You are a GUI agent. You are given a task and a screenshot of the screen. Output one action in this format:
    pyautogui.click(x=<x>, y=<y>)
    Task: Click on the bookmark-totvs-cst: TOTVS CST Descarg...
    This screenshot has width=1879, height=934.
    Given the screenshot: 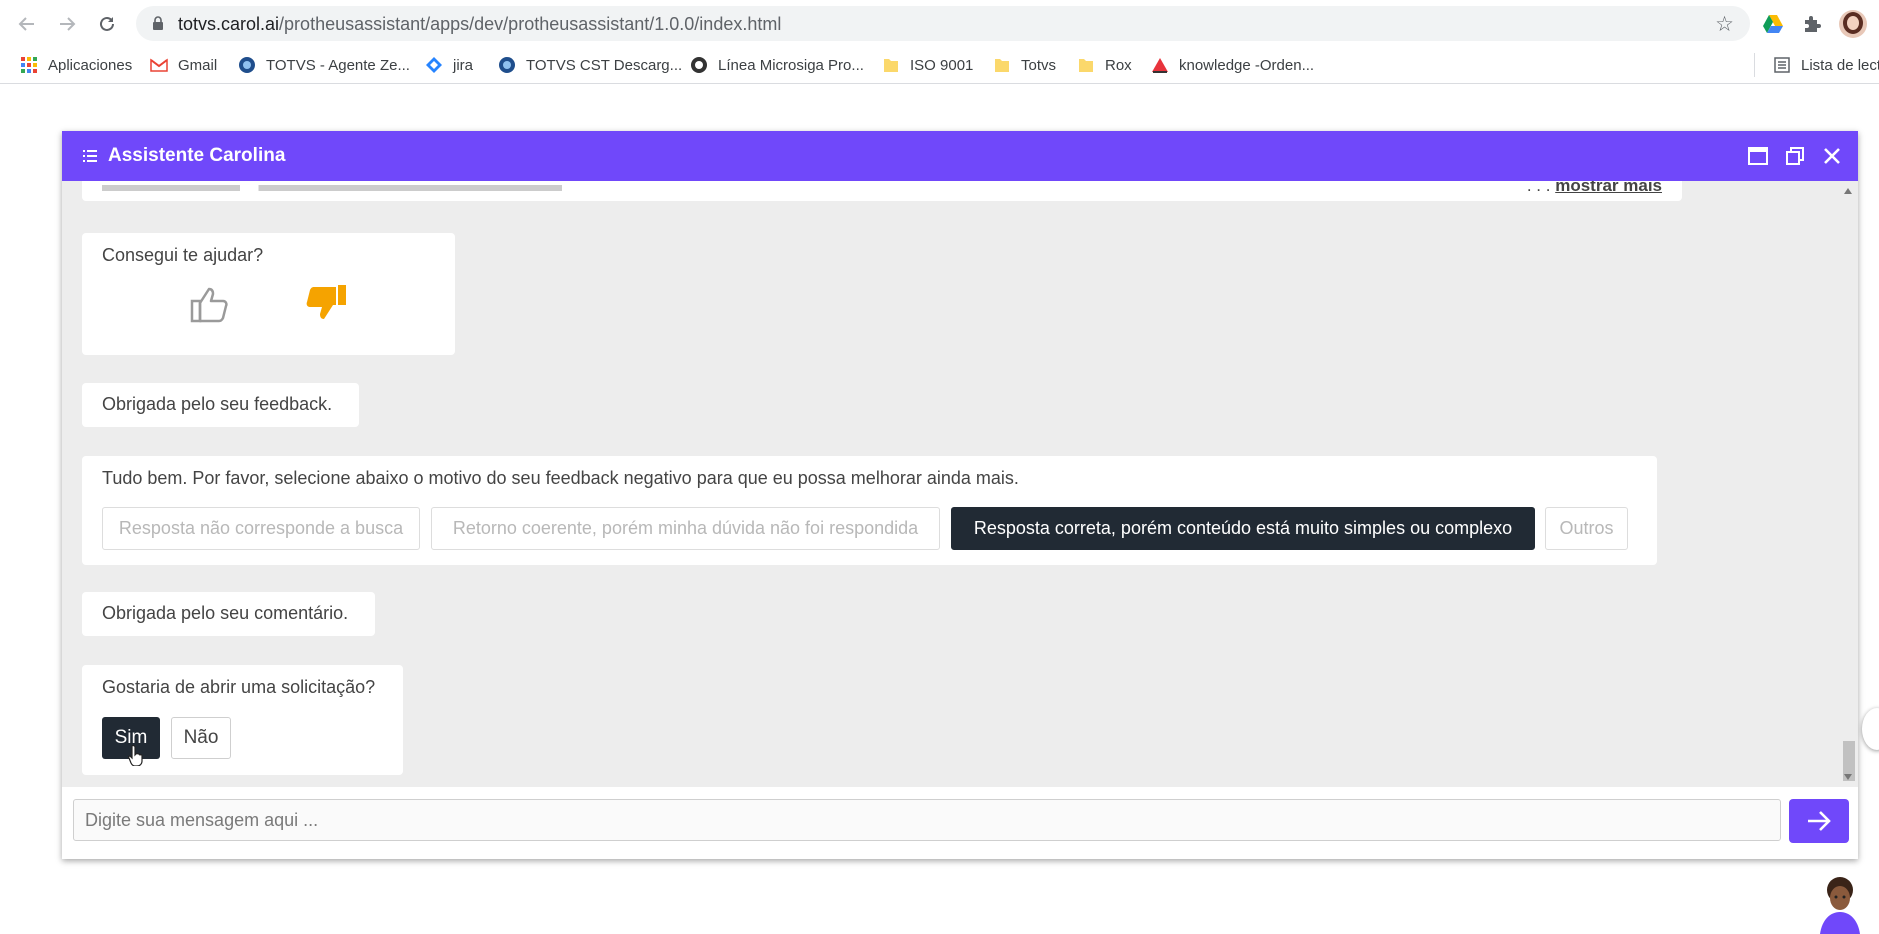 What is the action you would take?
    pyautogui.click(x=590, y=65)
    